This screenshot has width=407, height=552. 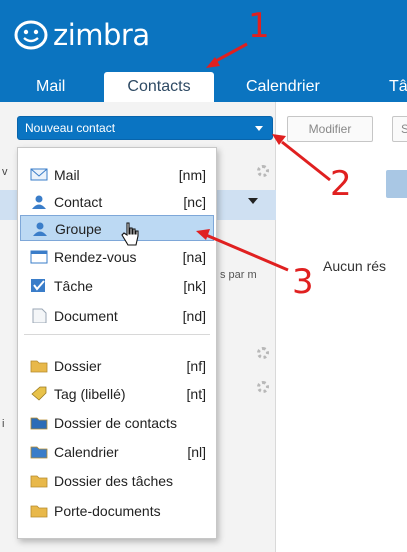 What do you see at coordinates (86, 316) in the screenshot?
I see `menu-item-label: Document` at bounding box center [86, 316].